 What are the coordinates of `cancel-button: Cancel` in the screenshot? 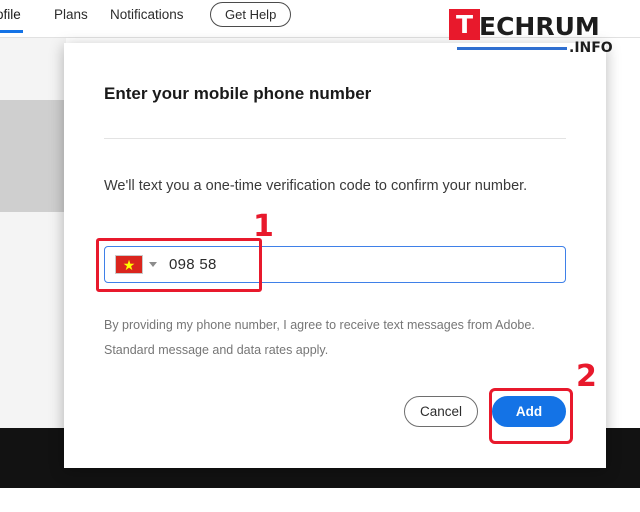 It's located at (441, 411).